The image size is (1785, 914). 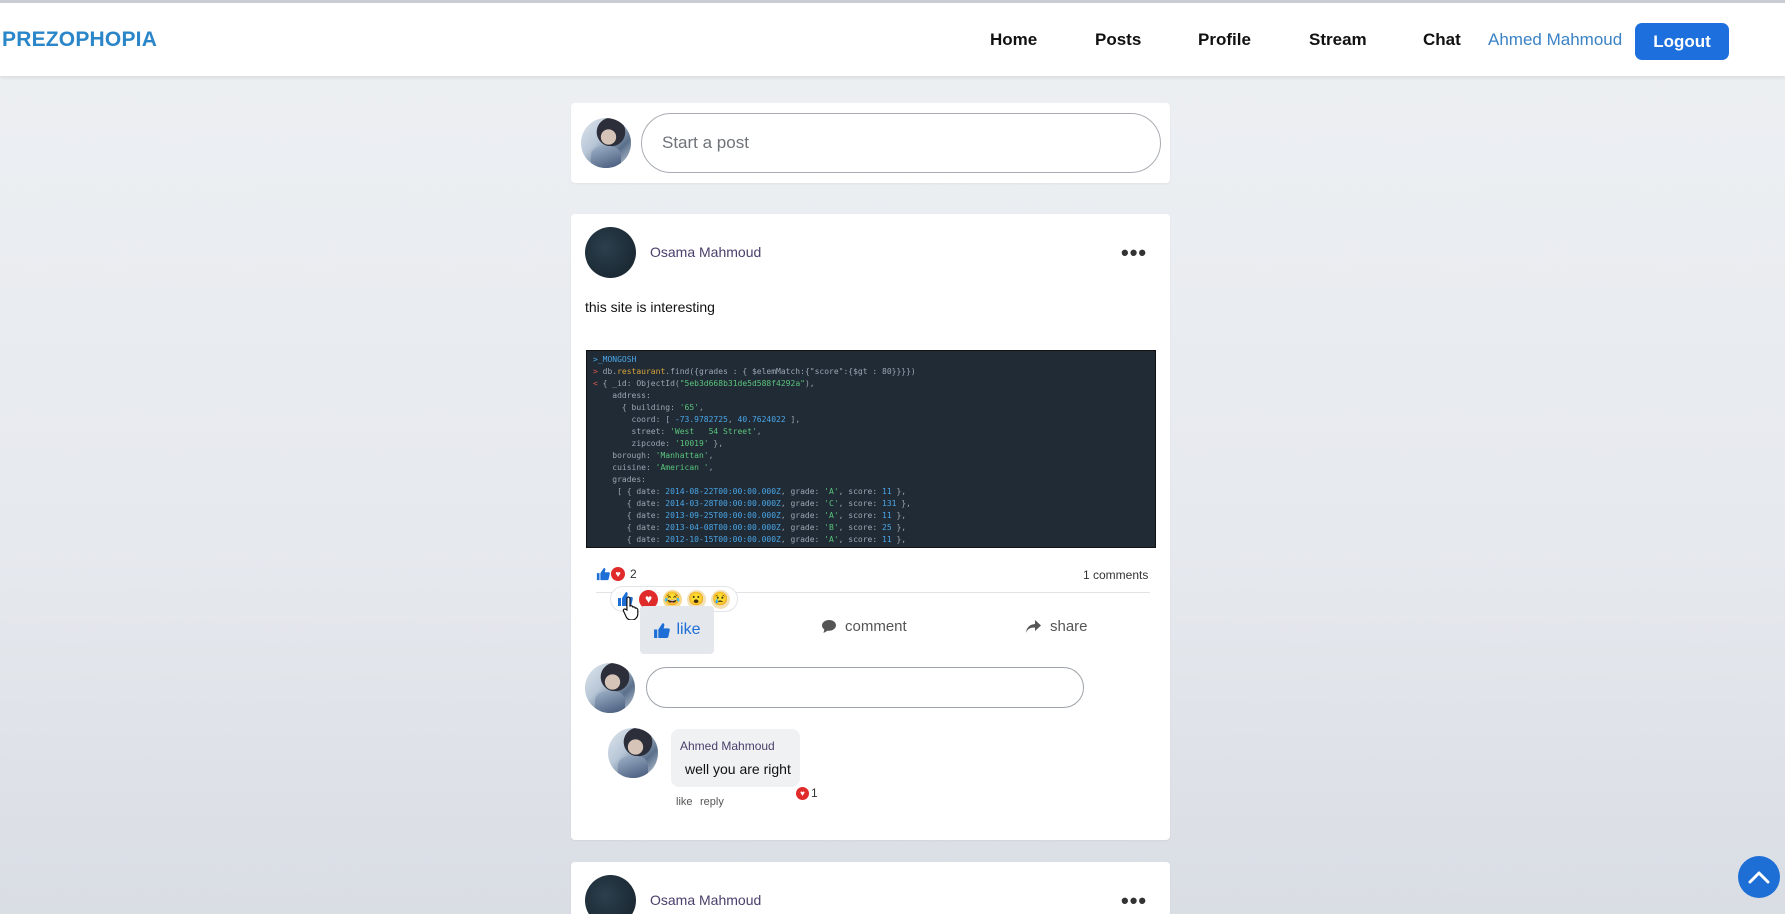 What do you see at coordinates (1224, 40) in the screenshot?
I see `nav-profile: Profile` at bounding box center [1224, 40].